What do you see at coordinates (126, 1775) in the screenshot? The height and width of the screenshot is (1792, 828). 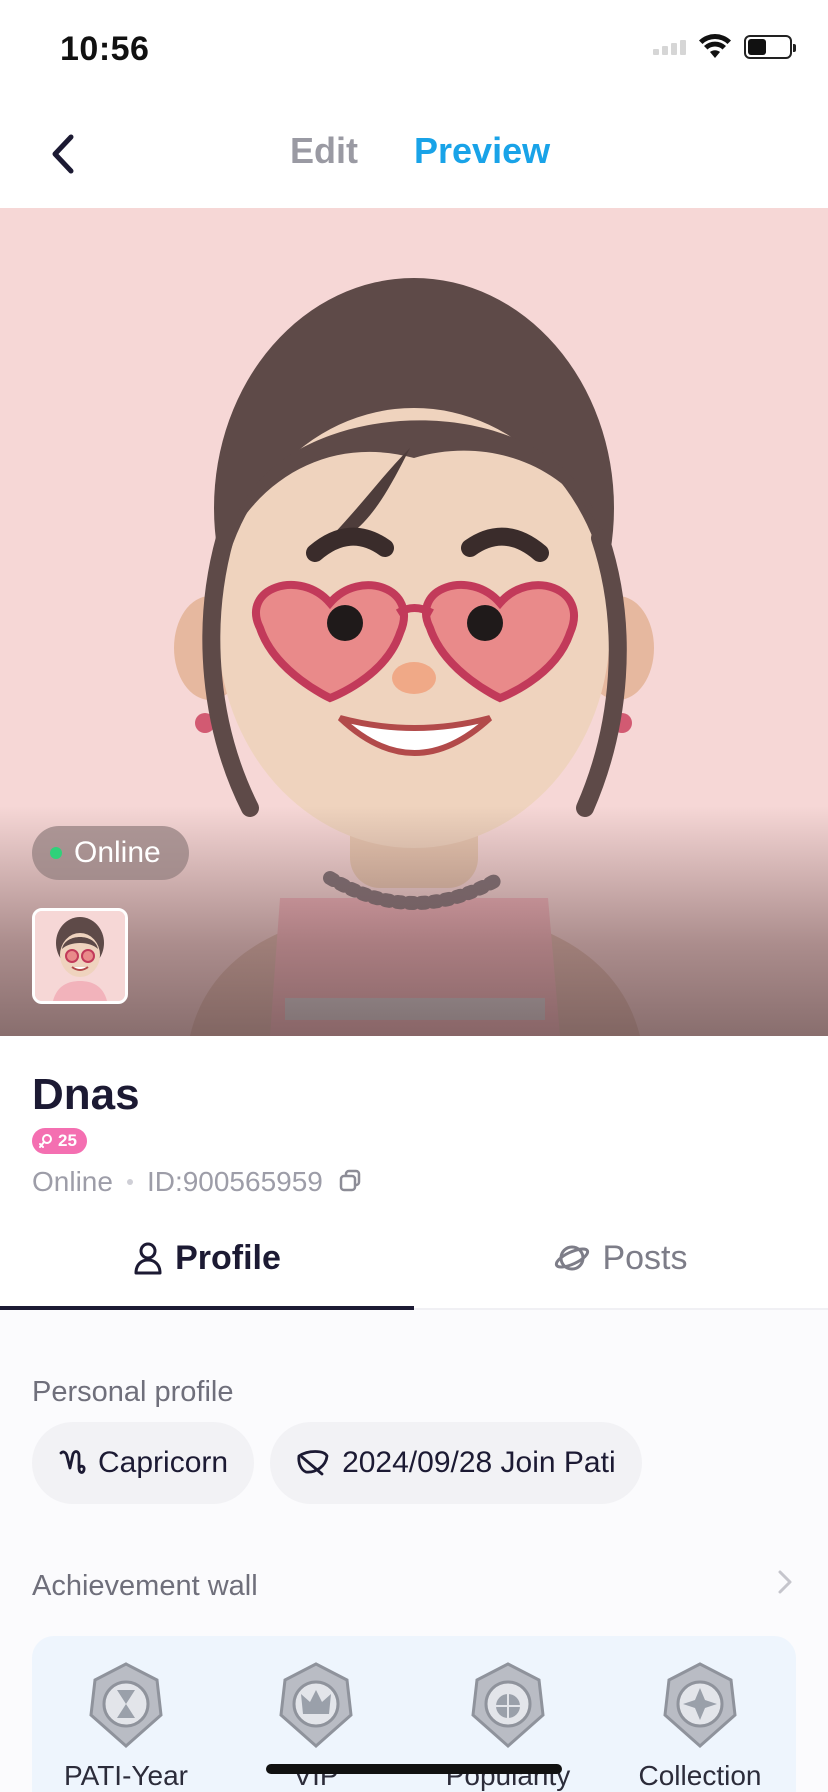 I see `achievement-label: PATI-Year` at bounding box center [126, 1775].